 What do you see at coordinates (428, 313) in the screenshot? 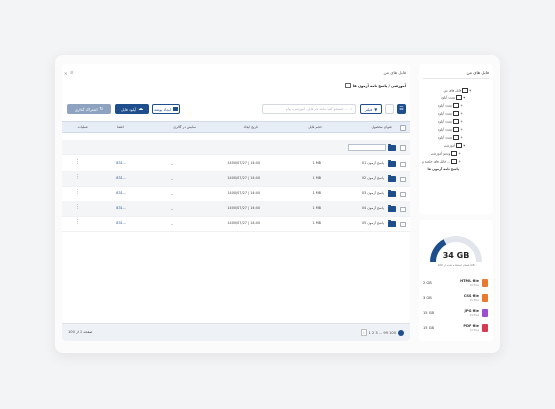
I see `file-size: 15 GB` at bounding box center [428, 313].